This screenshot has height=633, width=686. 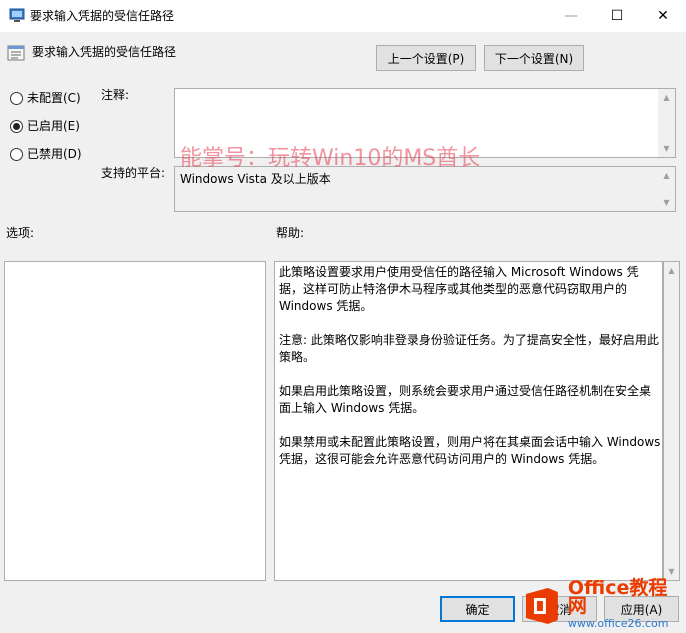 I want to click on policy-window-icon, so click(x=17, y=15).